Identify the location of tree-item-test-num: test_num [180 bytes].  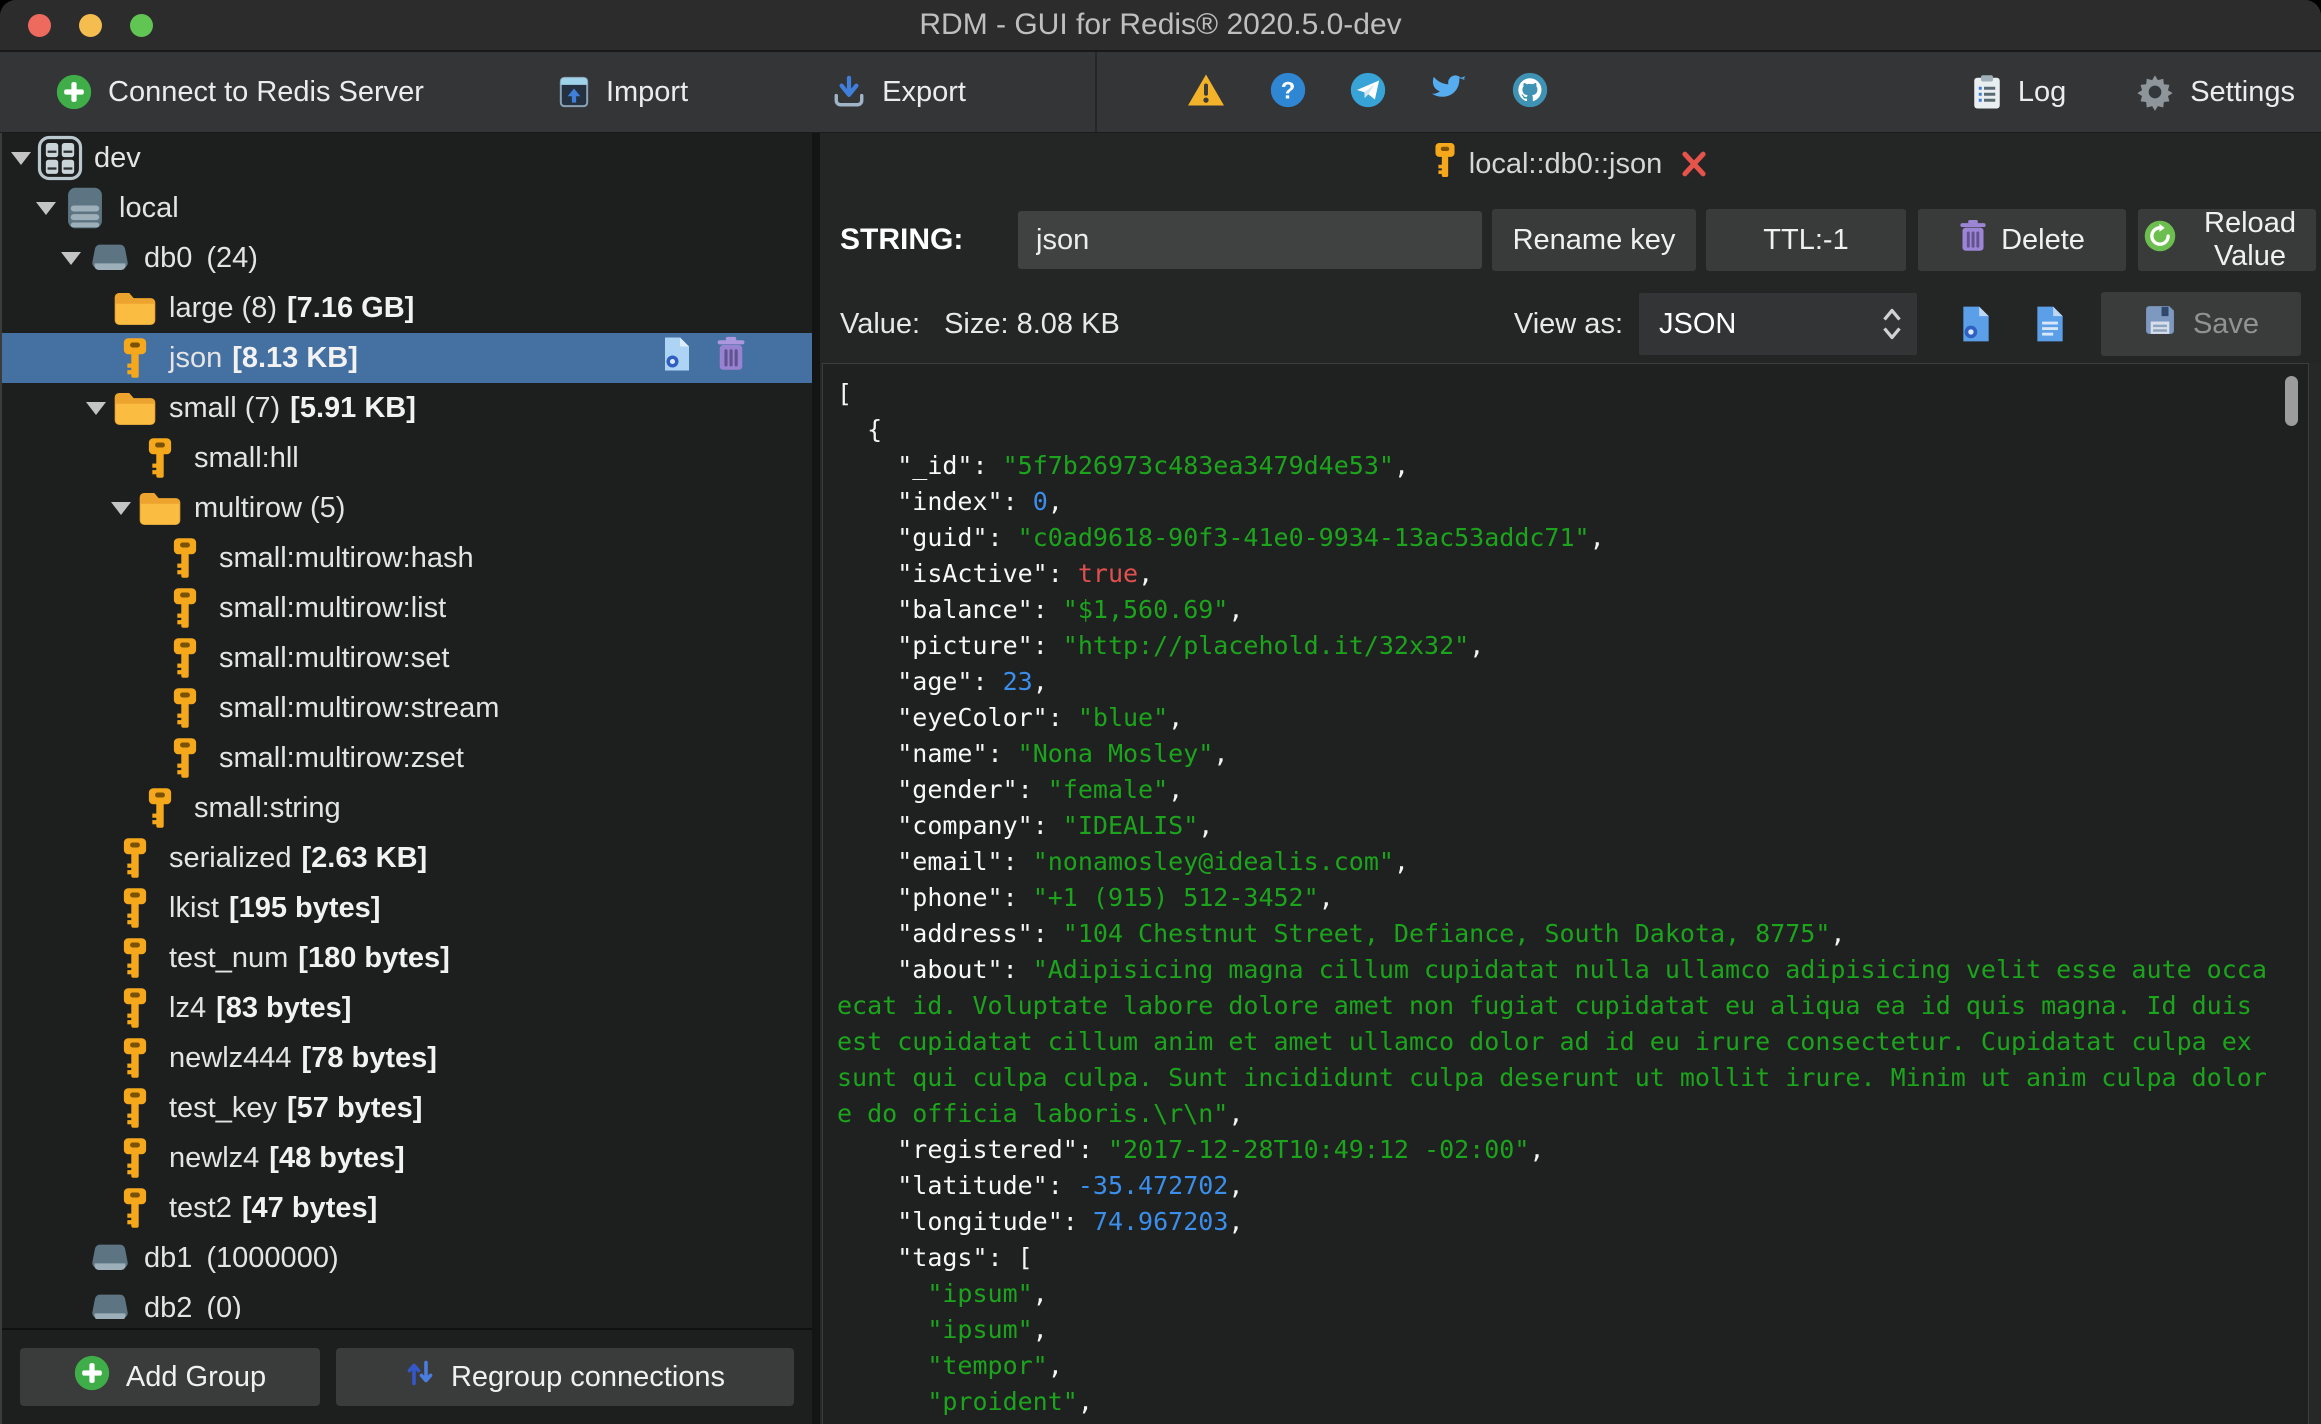
(407, 958).